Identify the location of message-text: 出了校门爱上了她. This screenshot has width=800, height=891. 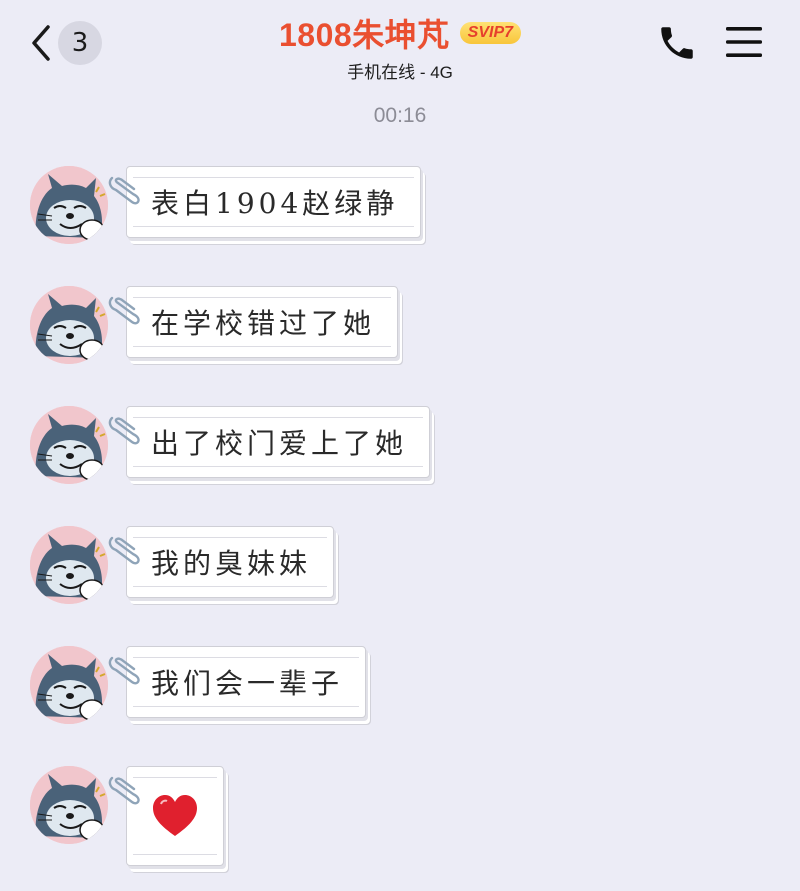
(279, 443).